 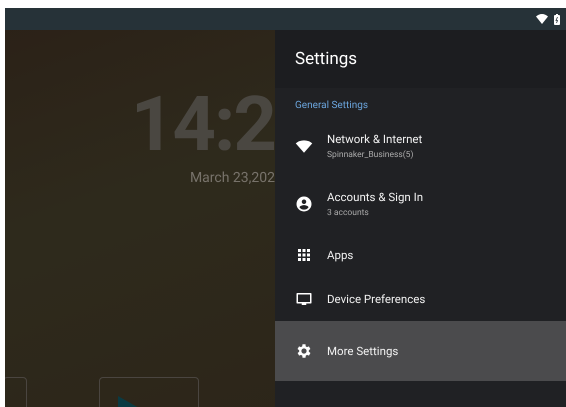 What do you see at coordinates (375, 197) in the screenshot?
I see `item-label: Accounts & Sign In` at bounding box center [375, 197].